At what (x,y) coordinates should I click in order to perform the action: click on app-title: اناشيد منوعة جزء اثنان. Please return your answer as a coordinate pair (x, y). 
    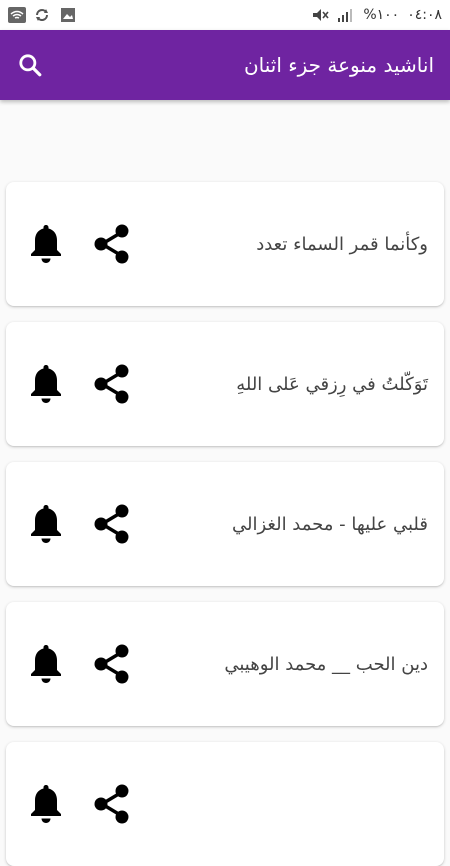
    Looking at the image, I should click on (338, 65).